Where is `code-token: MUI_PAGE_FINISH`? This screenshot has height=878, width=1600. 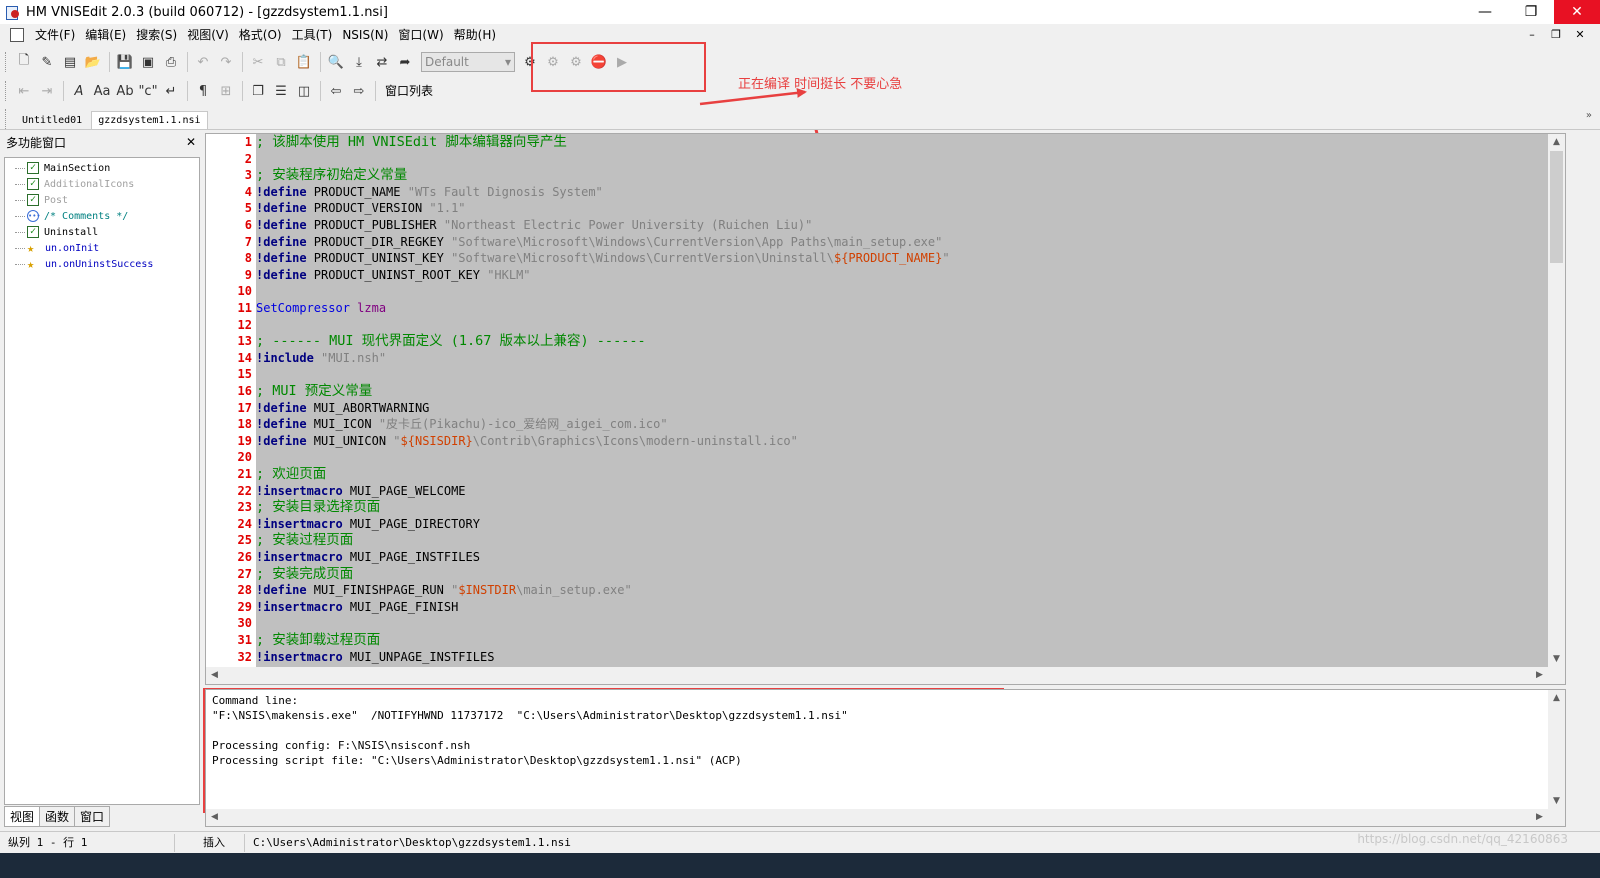
code-token: MUI_PAGE_FINISH is located at coordinates (404, 606).